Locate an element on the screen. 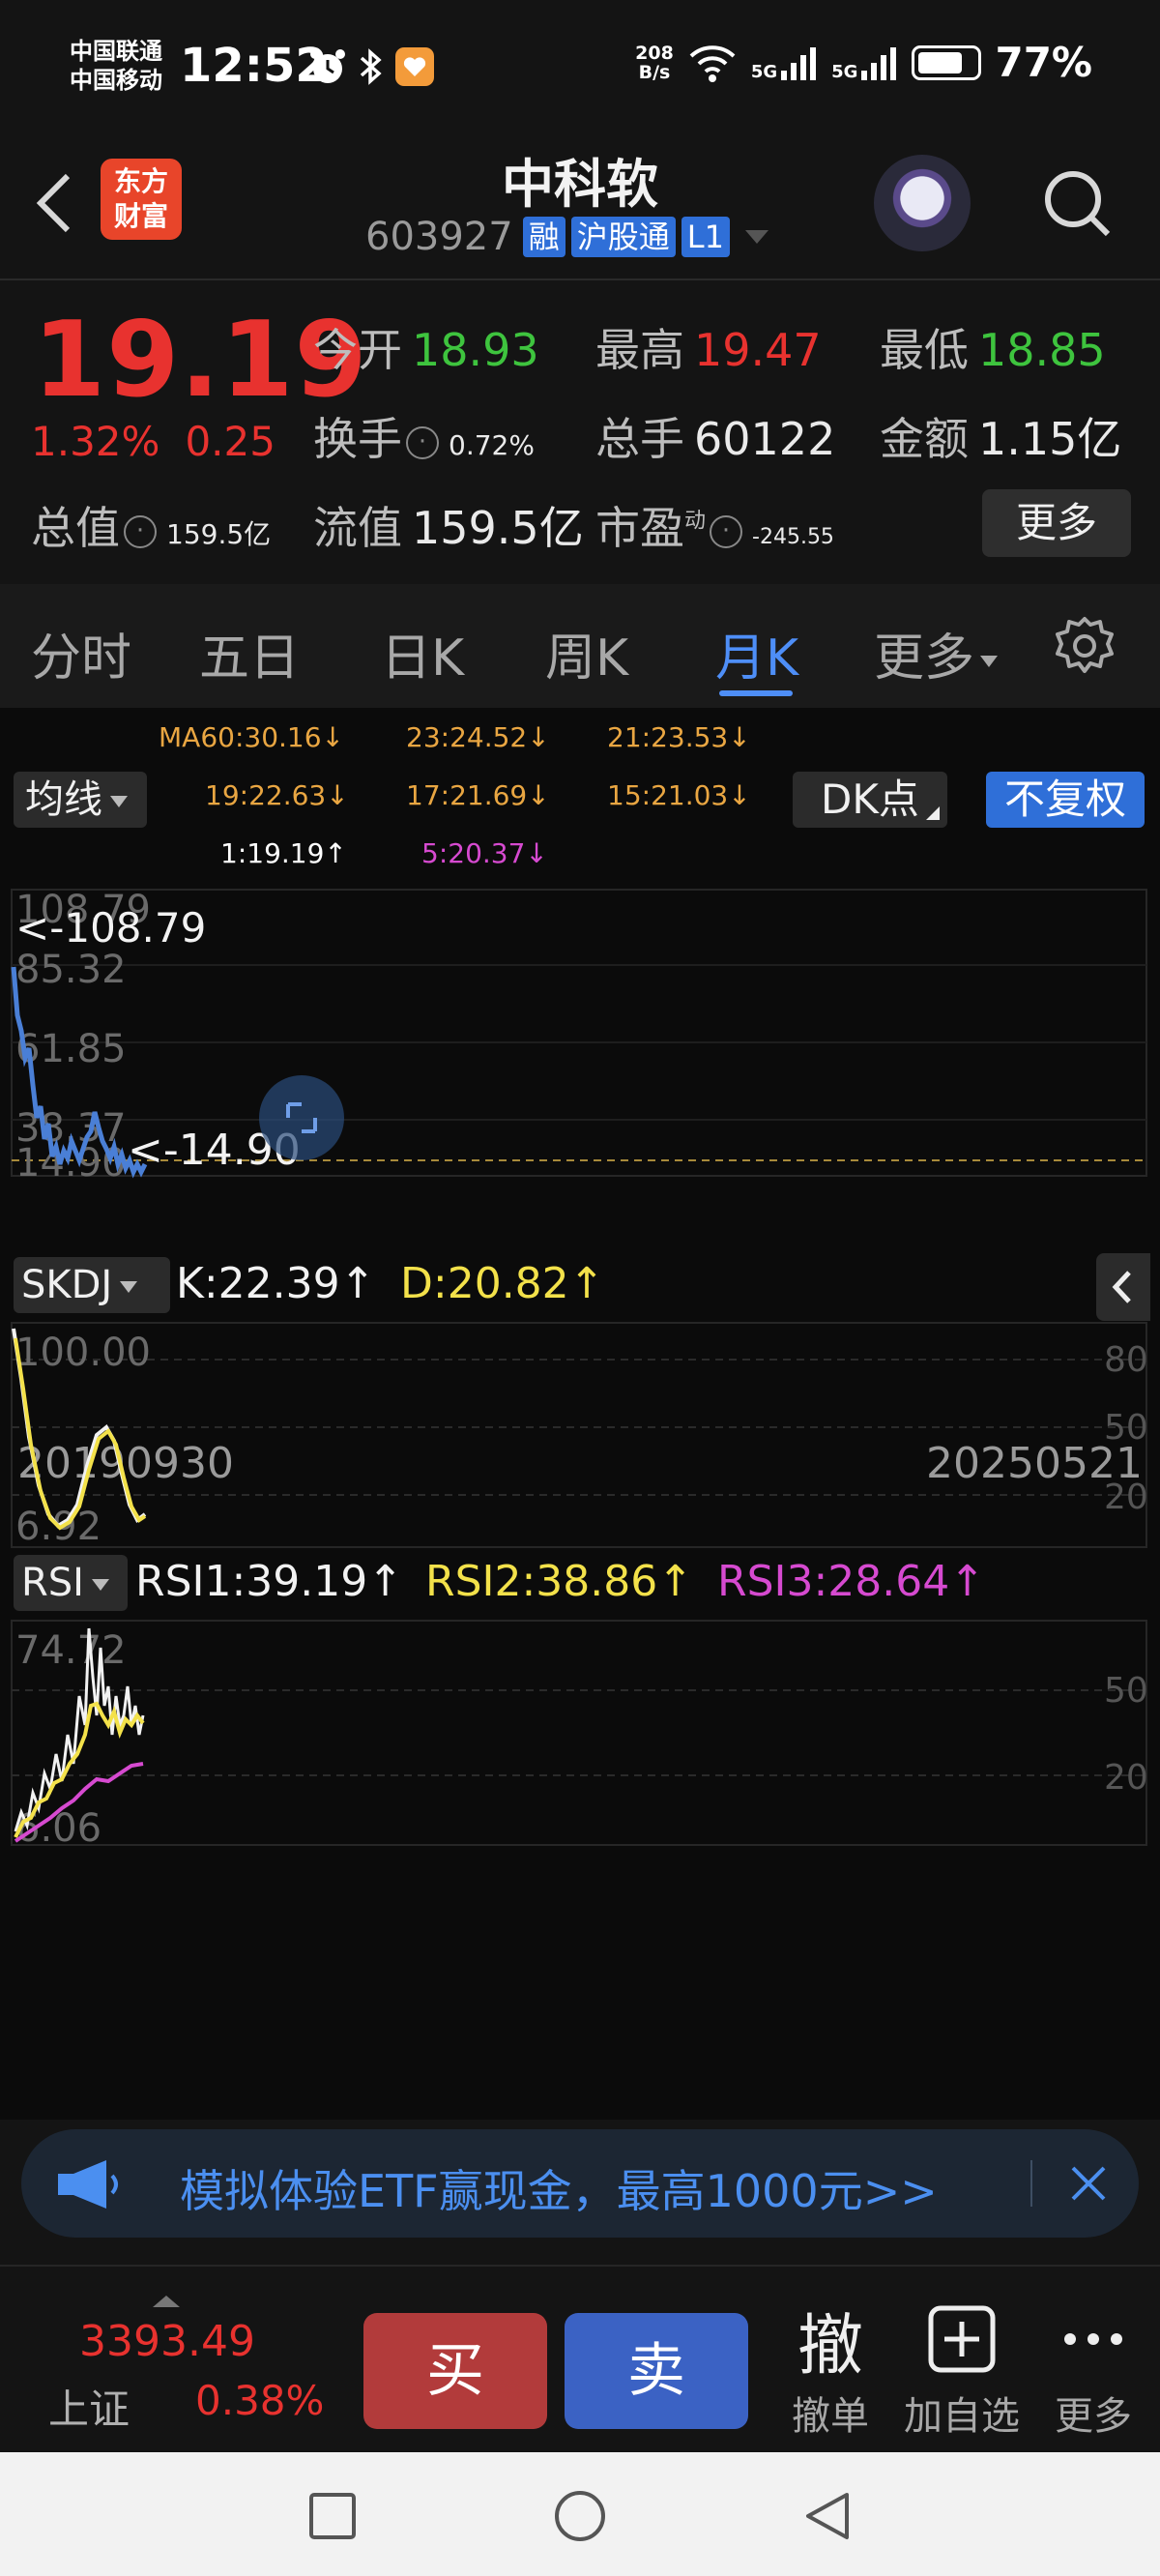  ma15-value: 15:21.03↓ is located at coordinates (679, 795).